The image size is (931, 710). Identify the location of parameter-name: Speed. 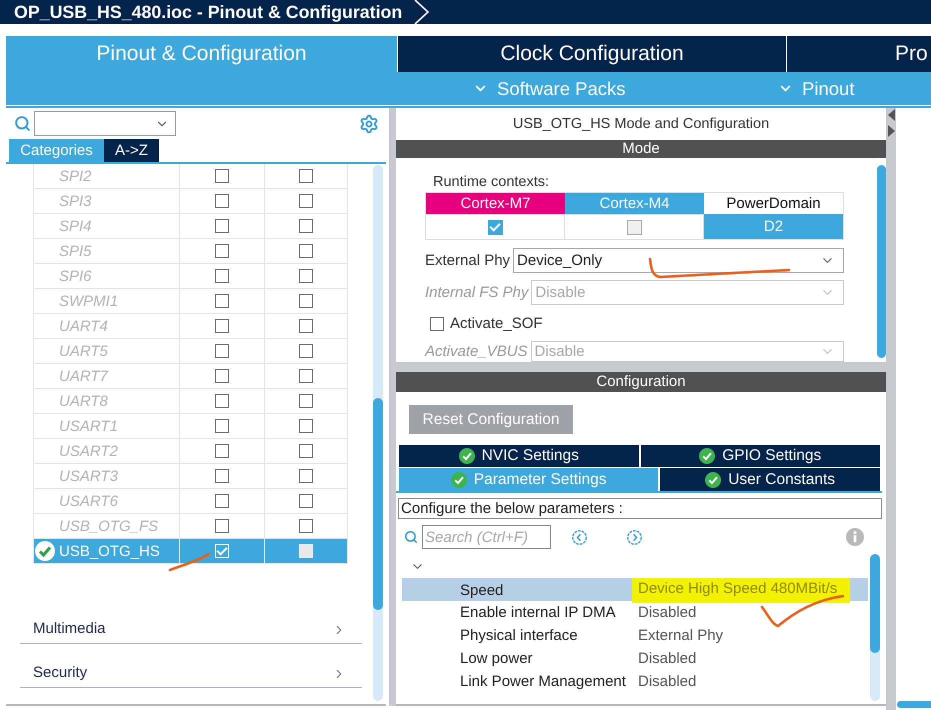
(481, 590).